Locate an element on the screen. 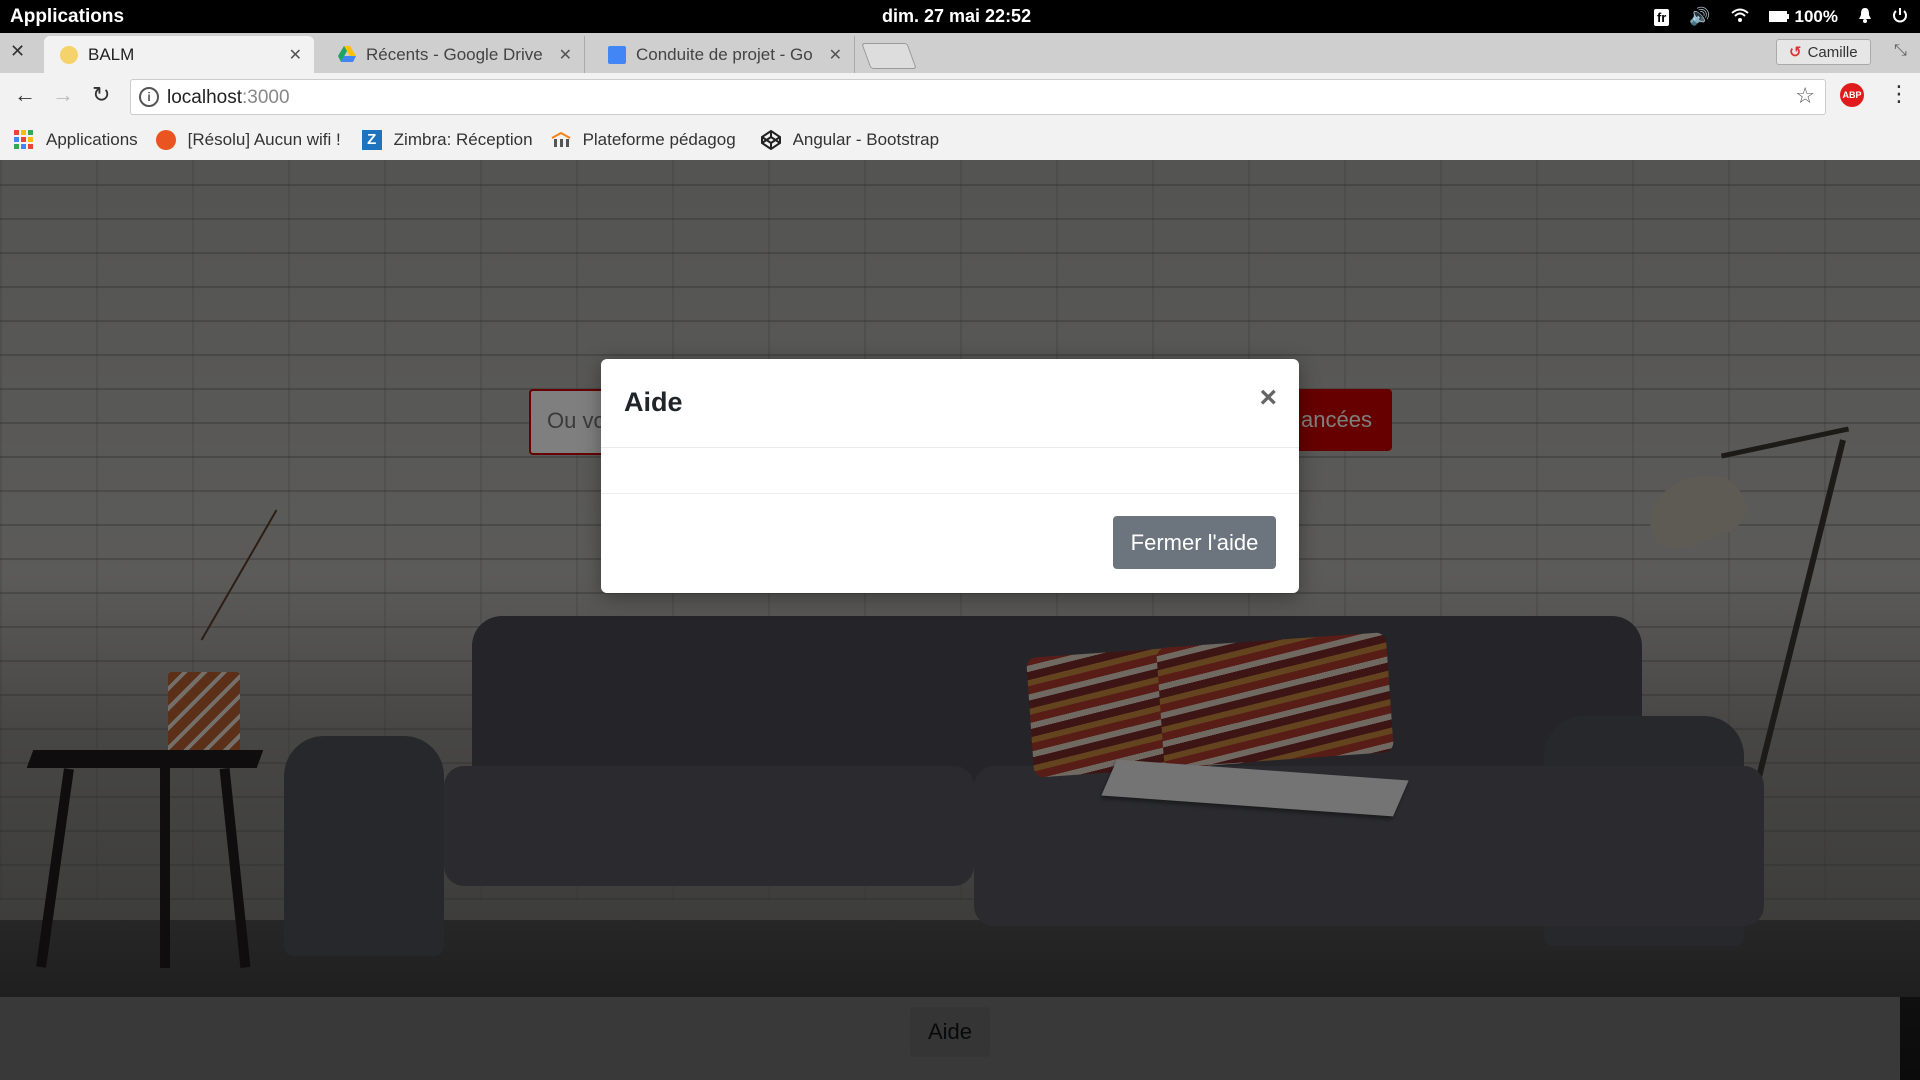  battery-status: 100% is located at coordinates (1803, 17).